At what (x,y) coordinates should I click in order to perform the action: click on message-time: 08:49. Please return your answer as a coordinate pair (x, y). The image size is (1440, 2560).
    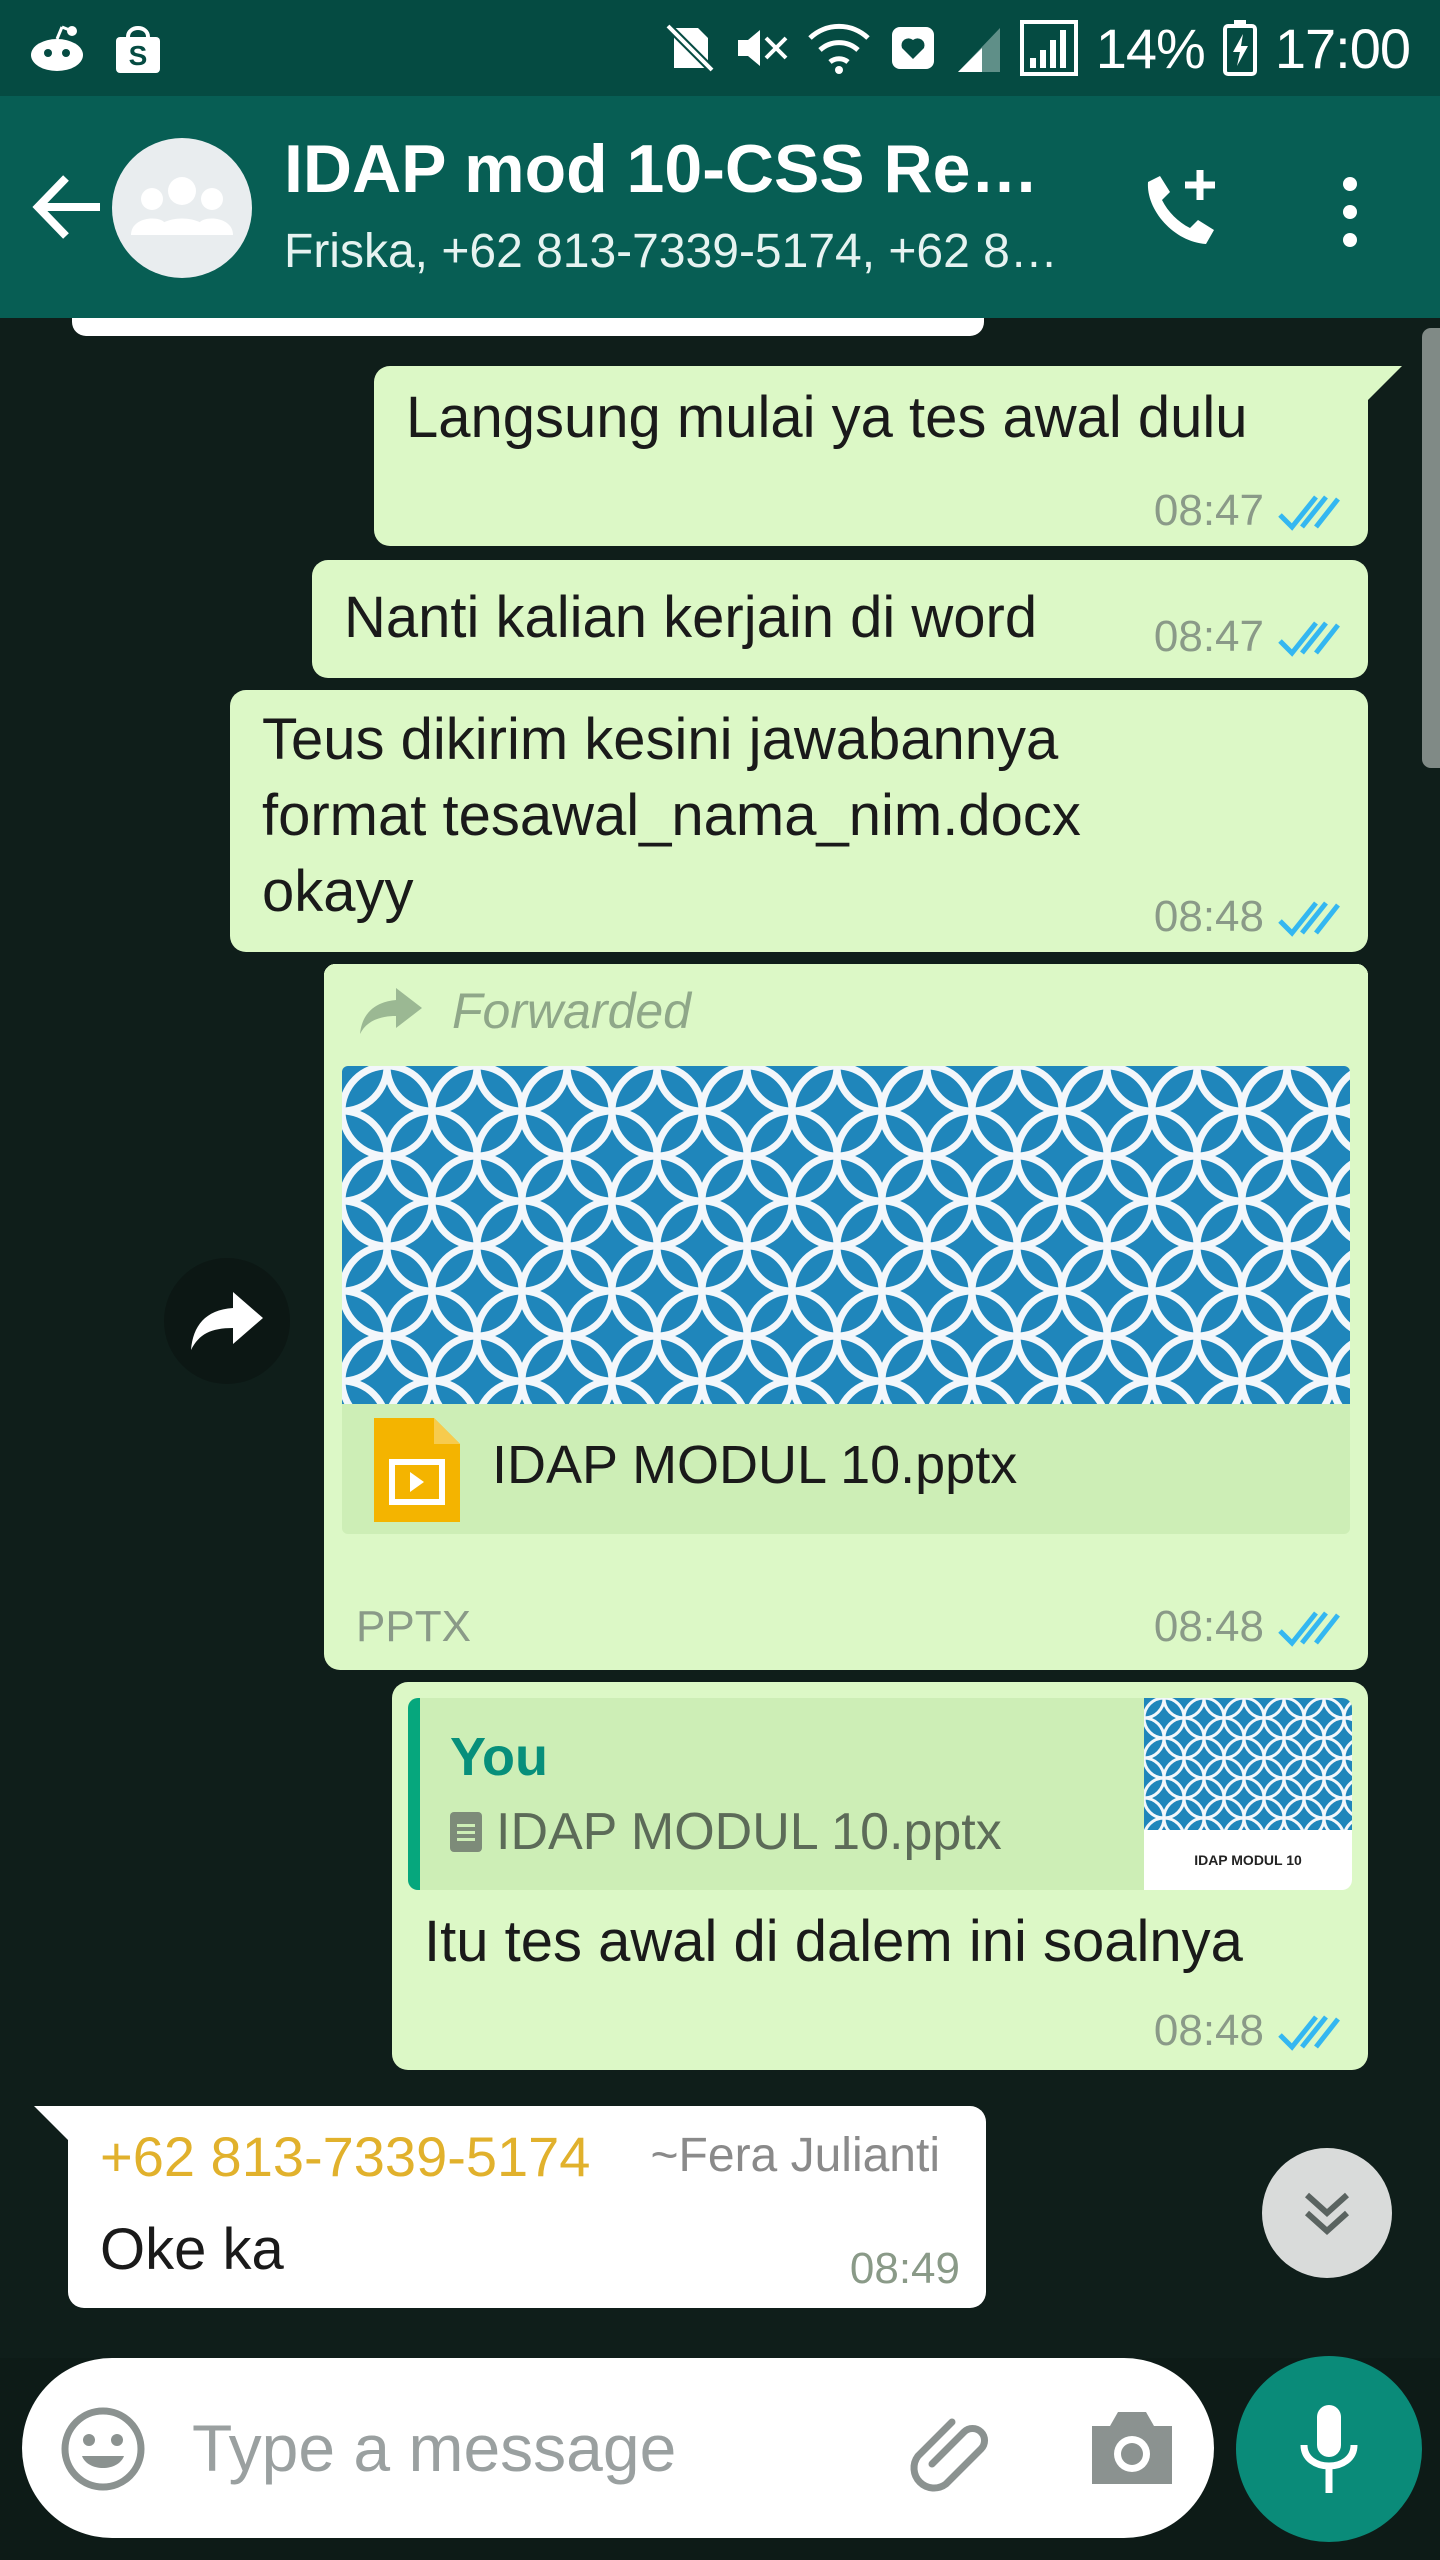
    Looking at the image, I should click on (904, 2268).